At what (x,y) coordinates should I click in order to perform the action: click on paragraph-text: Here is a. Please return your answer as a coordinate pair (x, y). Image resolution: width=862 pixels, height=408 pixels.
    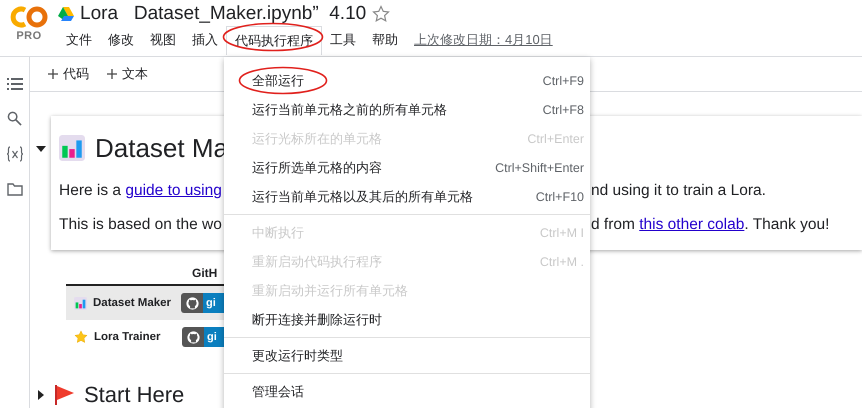
    Looking at the image, I should click on (90, 190).